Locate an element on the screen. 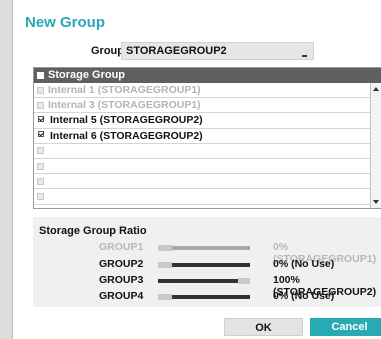 The image size is (381, 339). storage-group-header-label: Storage Group is located at coordinates (87, 75).